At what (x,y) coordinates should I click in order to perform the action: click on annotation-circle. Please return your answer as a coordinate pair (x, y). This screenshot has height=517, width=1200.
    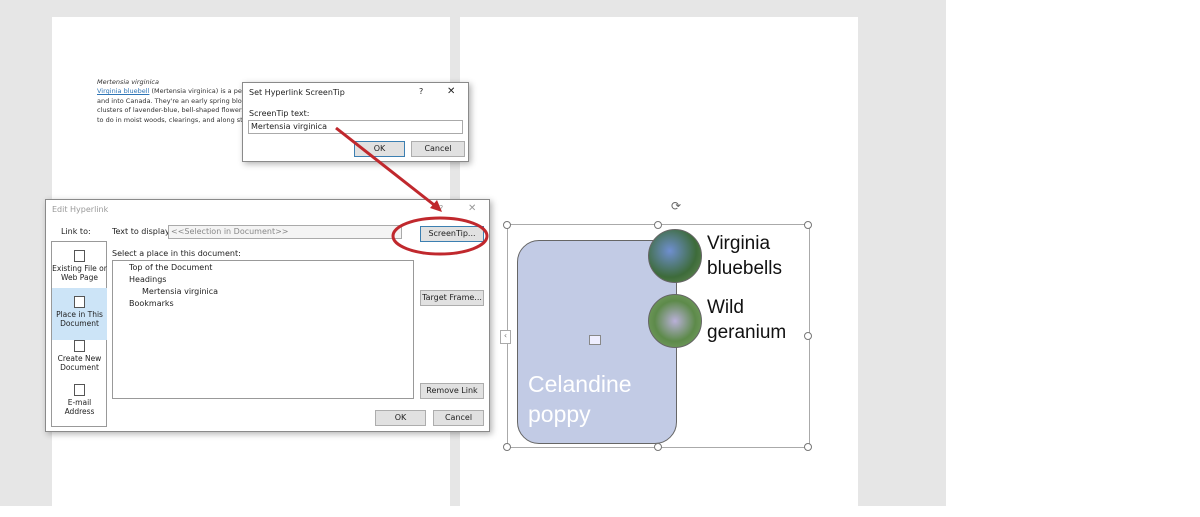
    Looking at the image, I should click on (440, 236).